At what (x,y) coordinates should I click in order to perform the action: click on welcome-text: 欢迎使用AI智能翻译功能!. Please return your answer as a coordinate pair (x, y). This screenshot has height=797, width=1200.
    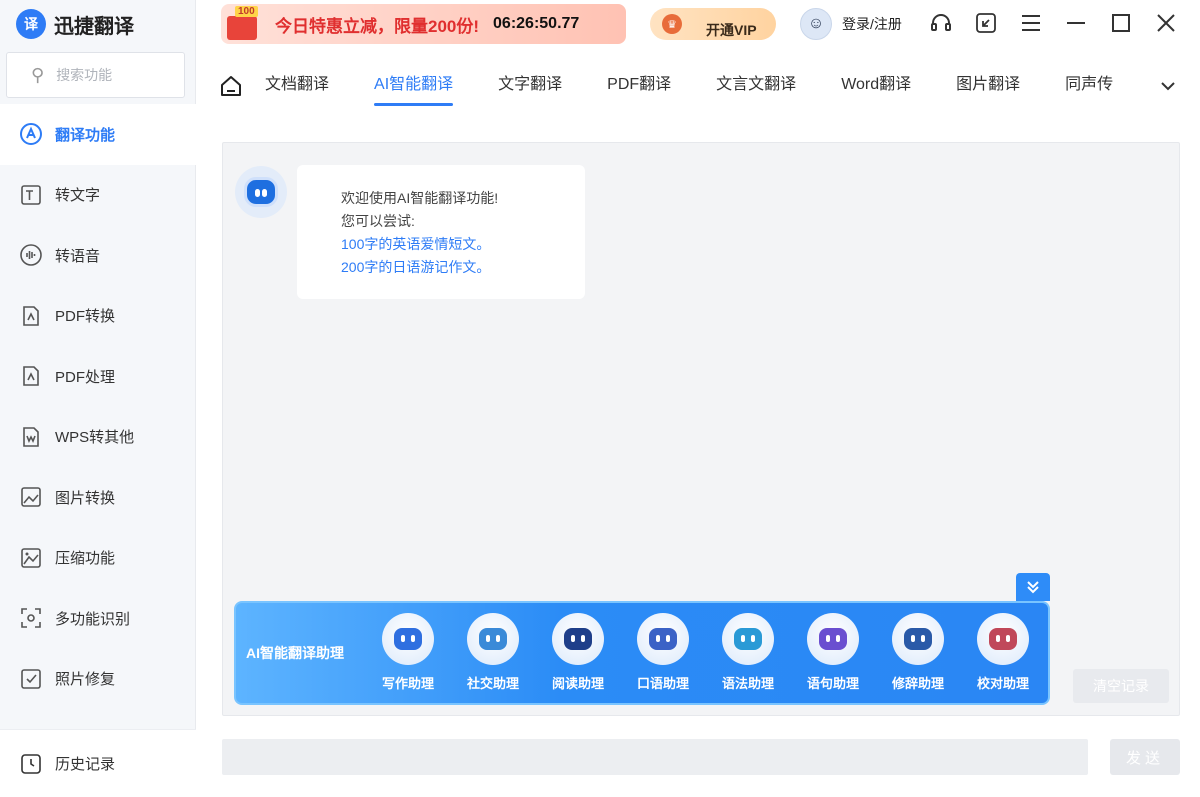
    Looking at the image, I should click on (420, 198).